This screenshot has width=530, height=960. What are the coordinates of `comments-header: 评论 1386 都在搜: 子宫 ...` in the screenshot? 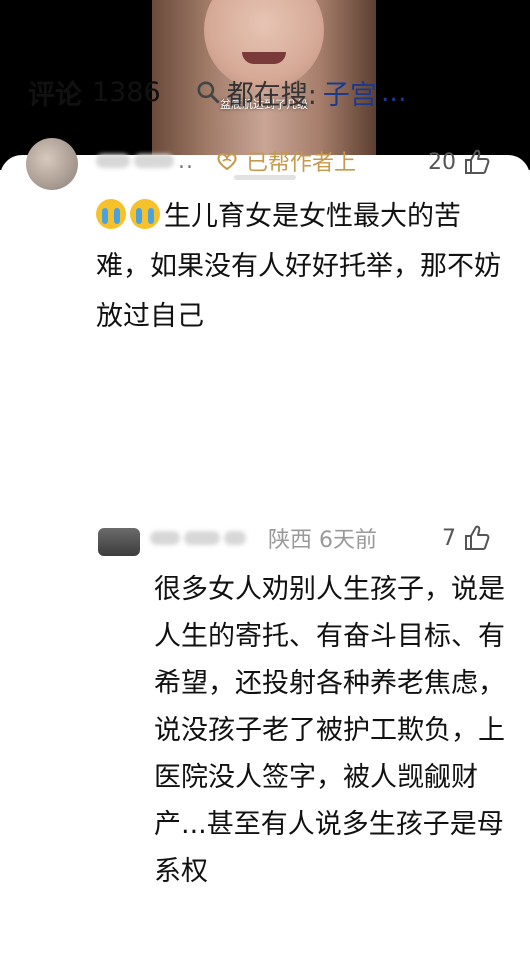 It's located at (217, 92).